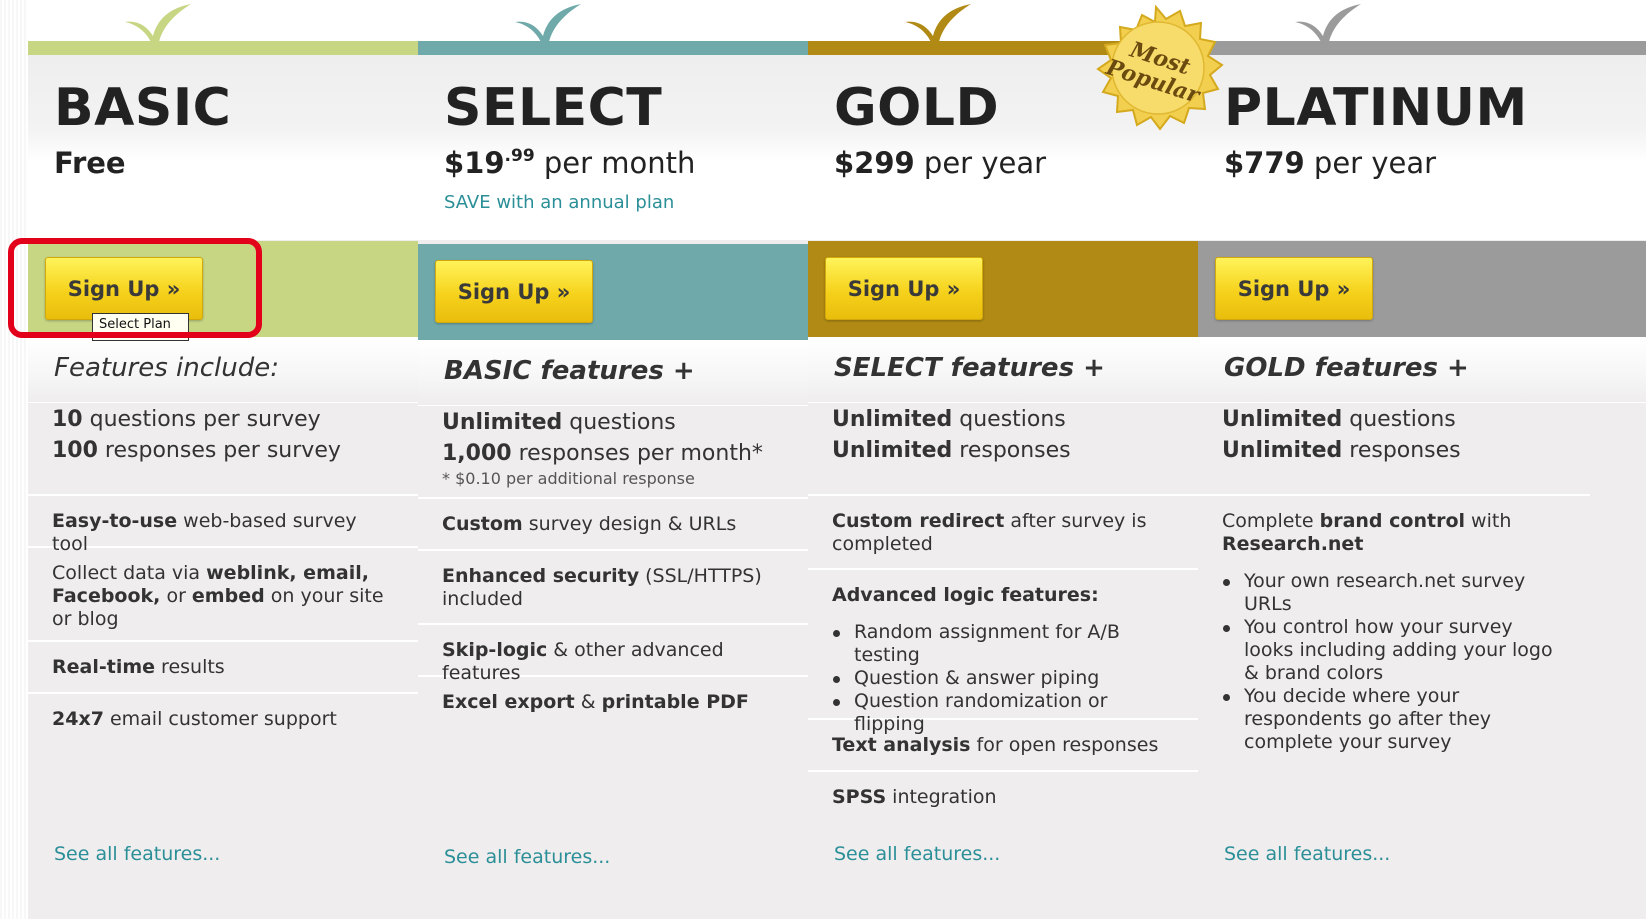 The height and width of the screenshot is (919, 1646). What do you see at coordinates (90, 163) in the screenshot?
I see `plan-price: Free` at bounding box center [90, 163].